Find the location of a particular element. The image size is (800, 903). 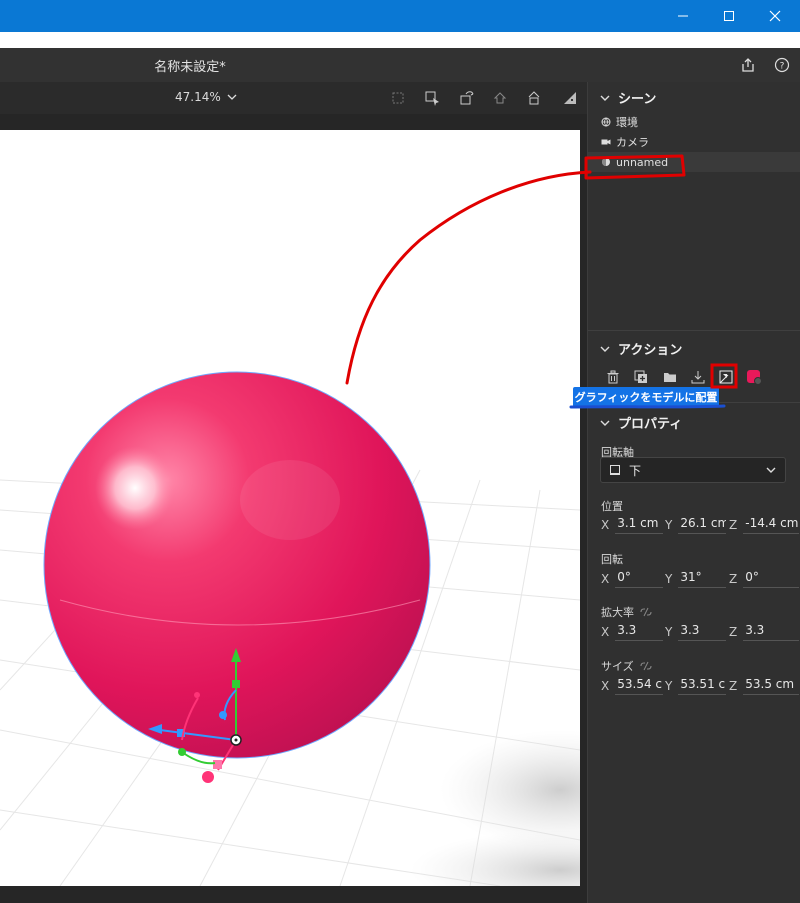

size-z-value: 53.5 cm is located at coordinates (771, 686).